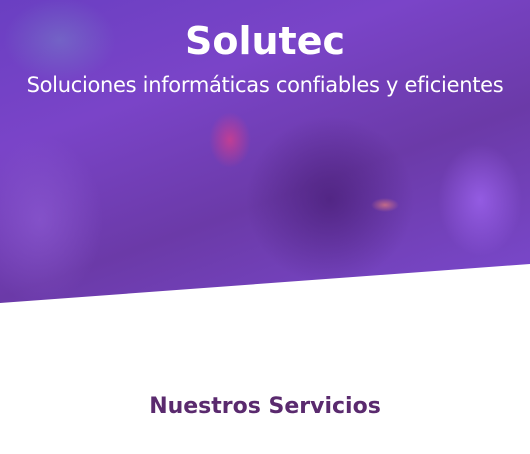  Describe the element at coordinates (265, 406) in the screenshot. I see `services-heading: Nuestros Servicios` at that location.